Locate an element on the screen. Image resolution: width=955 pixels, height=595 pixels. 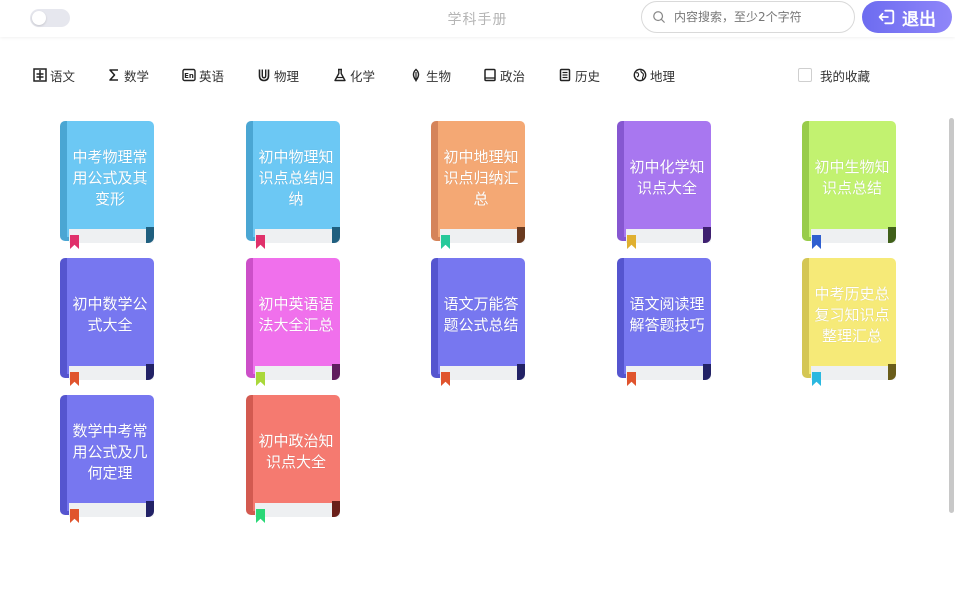
book-title: 初中英语语法大全汇总 is located at coordinates (296, 314).